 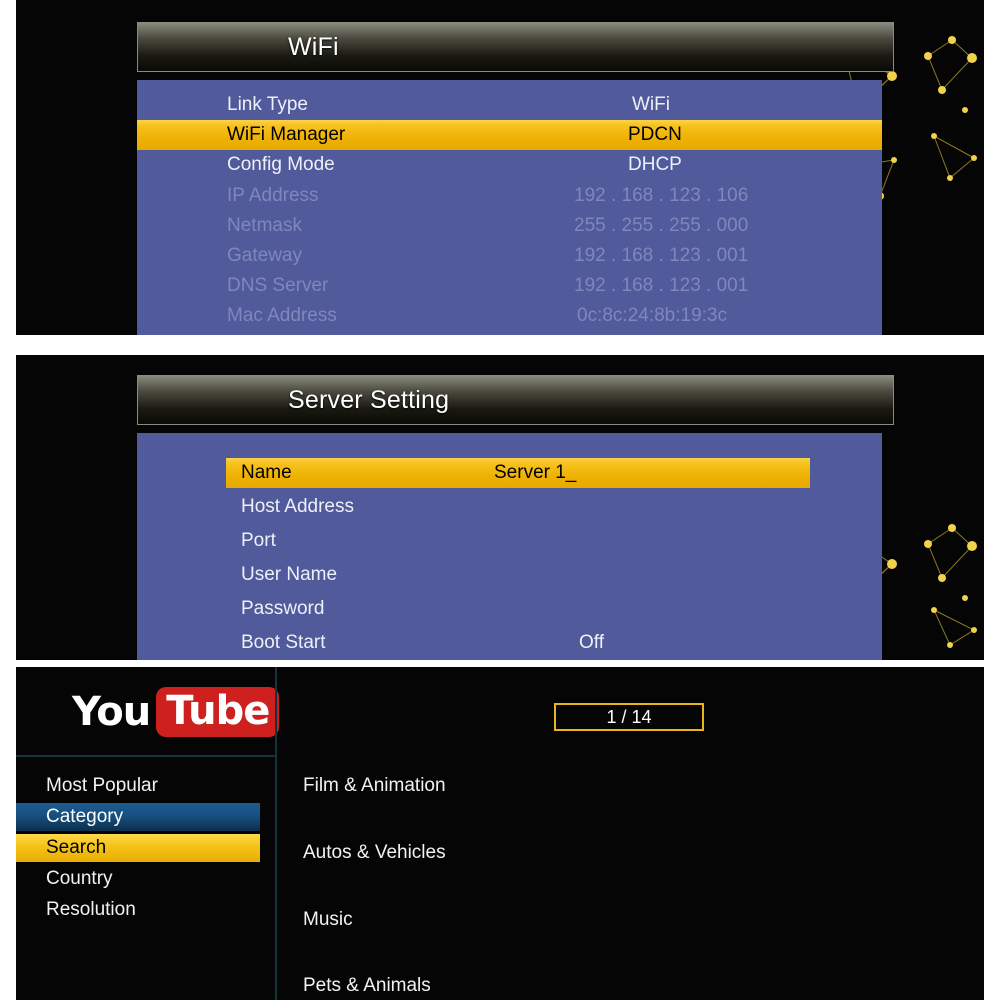 I want to click on sidebar-item-country: Country, so click(x=138, y=879).